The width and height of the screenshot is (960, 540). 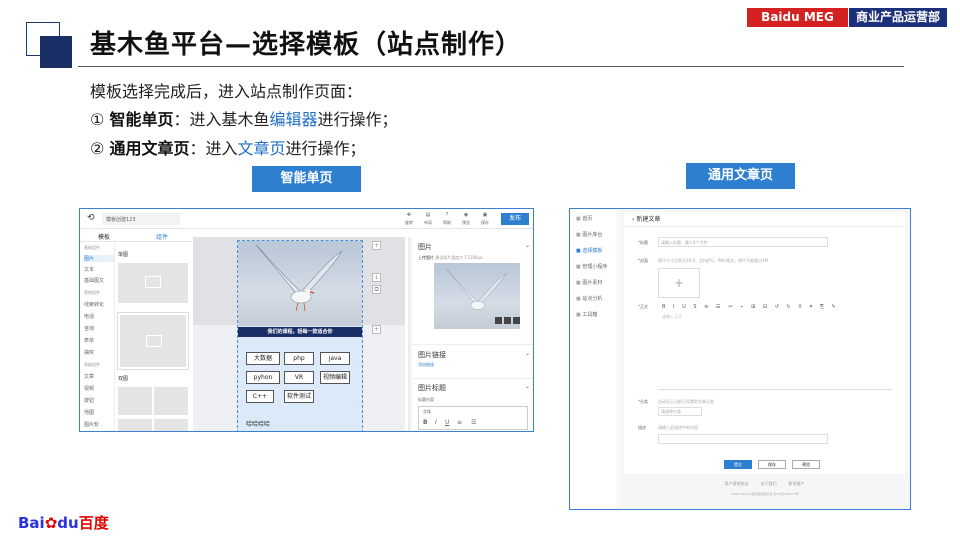 What do you see at coordinates (589, 234) in the screenshot?
I see `sidebar-item-gallery: ■ 图片库台` at bounding box center [589, 234].